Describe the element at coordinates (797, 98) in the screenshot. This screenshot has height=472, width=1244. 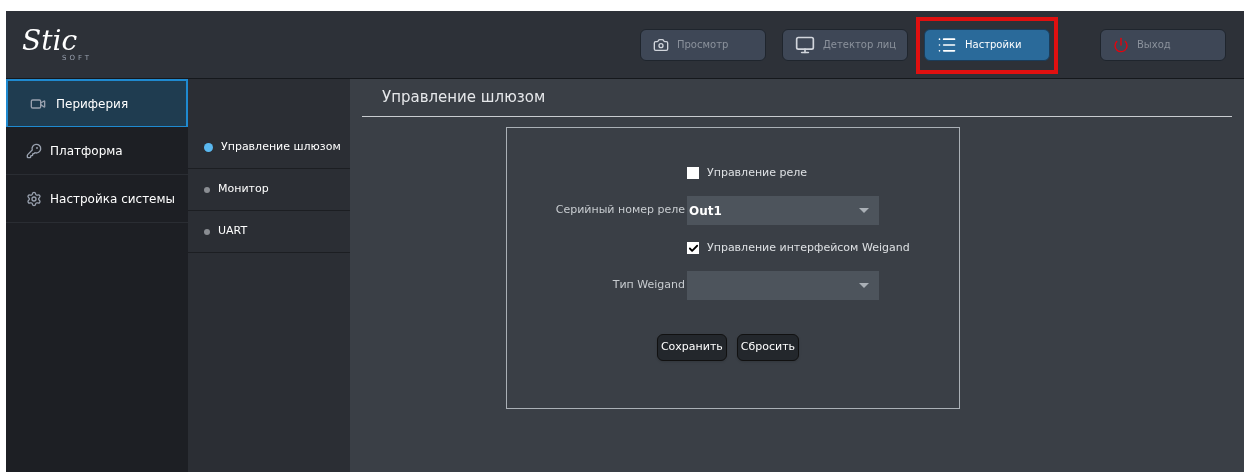
I see `page-title: Управление шлюзом` at that location.